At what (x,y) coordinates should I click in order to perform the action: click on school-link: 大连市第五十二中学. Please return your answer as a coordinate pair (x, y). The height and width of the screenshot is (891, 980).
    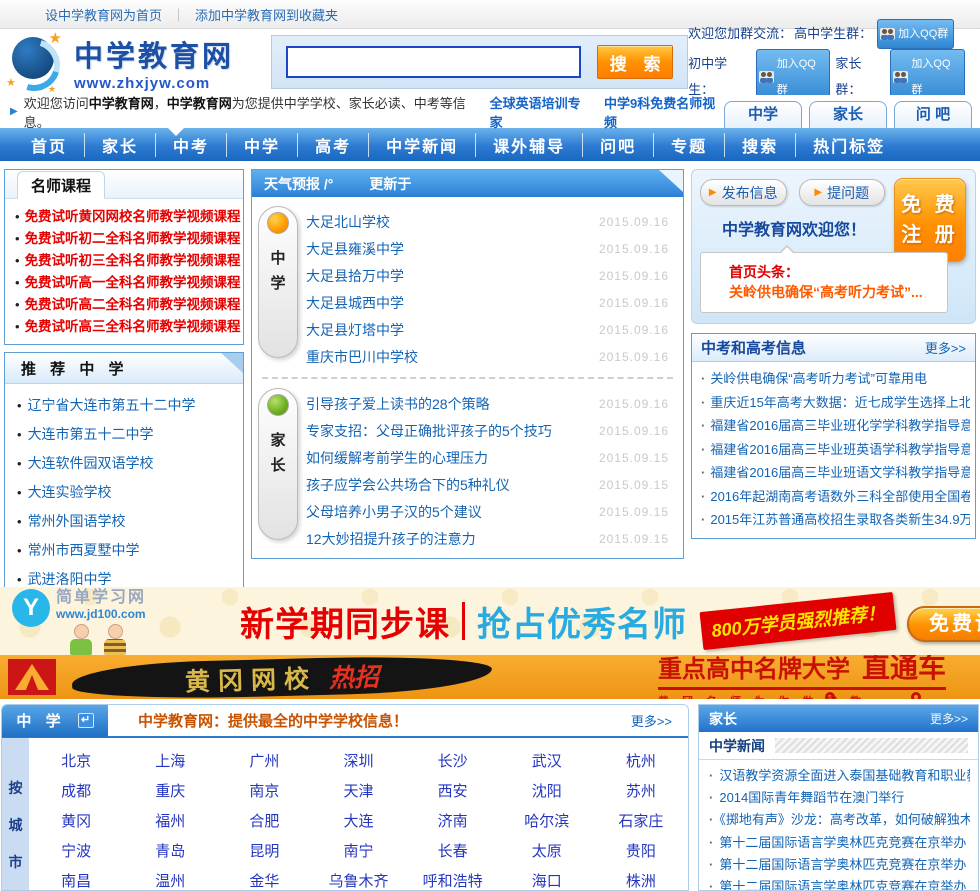
    Looking at the image, I should click on (91, 434).